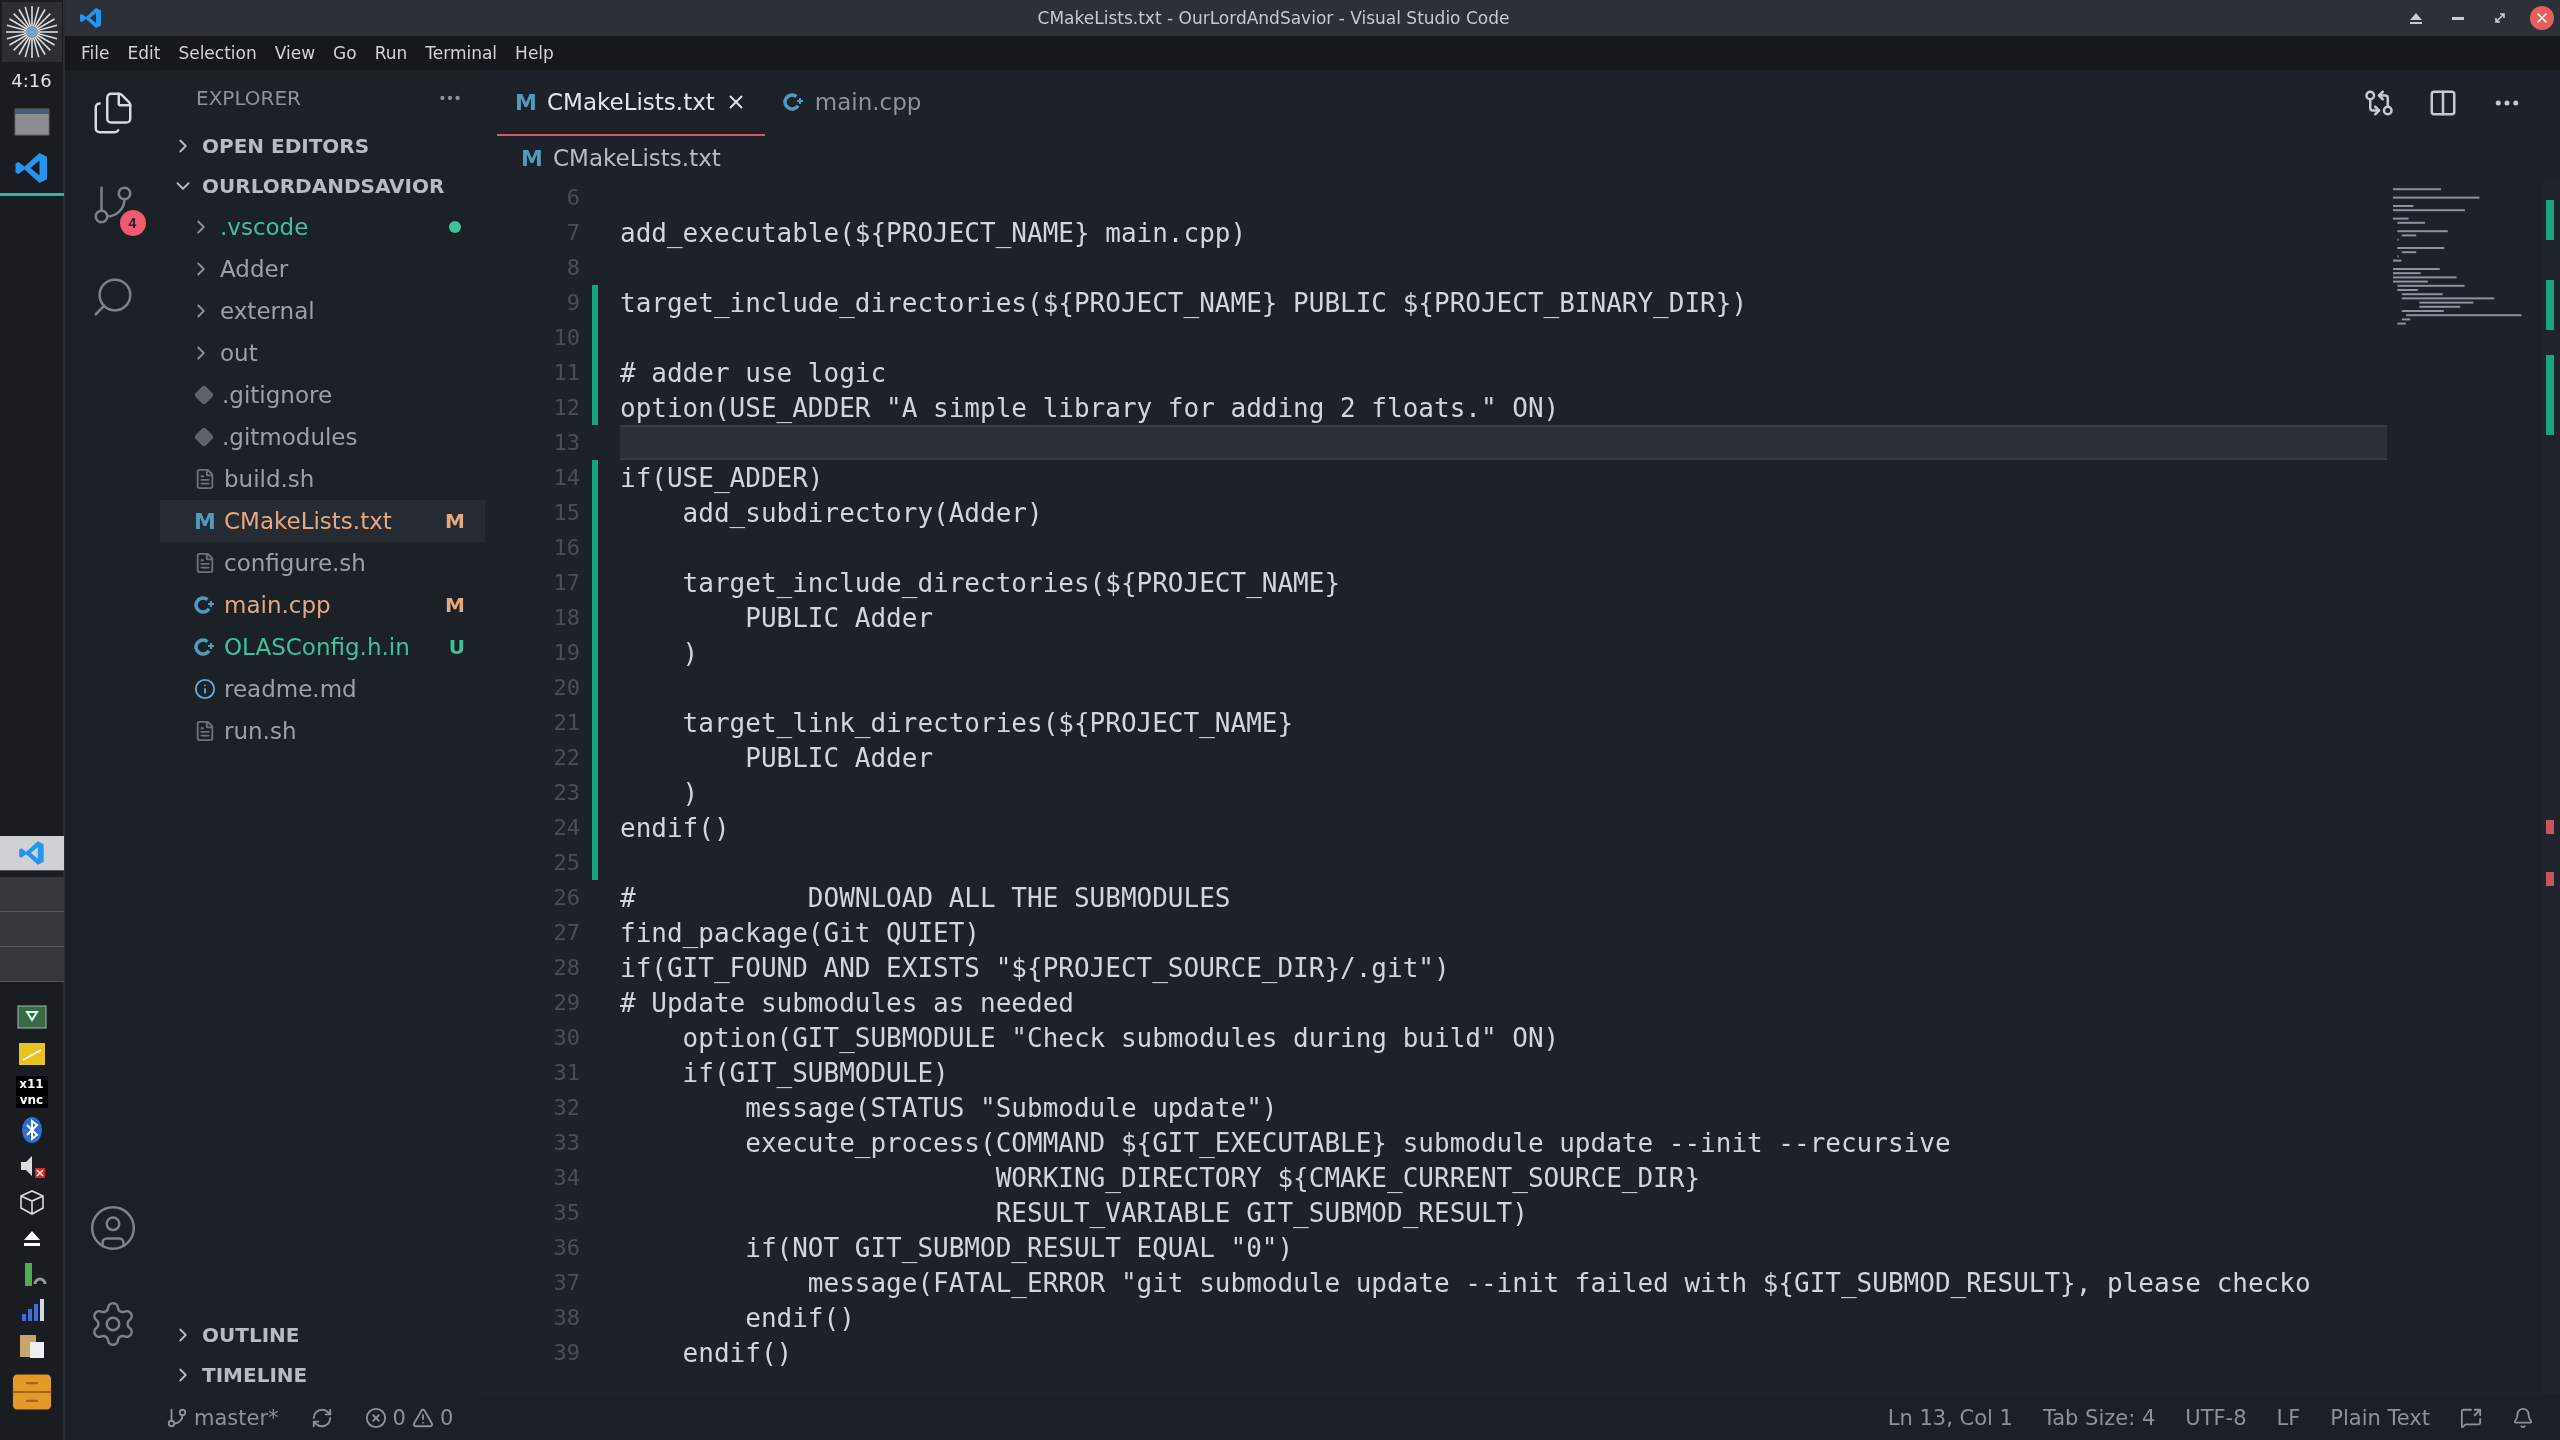 The height and width of the screenshot is (1440, 2560). What do you see at coordinates (2216, 1417) in the screenshot?
I see `encoding: UTF-8` at bounding box center [2216, 1417].